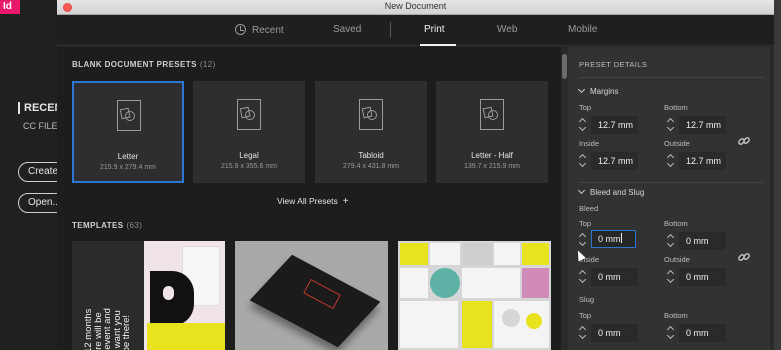 The image size is (781, 350). I want to click on presets-scrollbar-thumb, so click(564, 66).